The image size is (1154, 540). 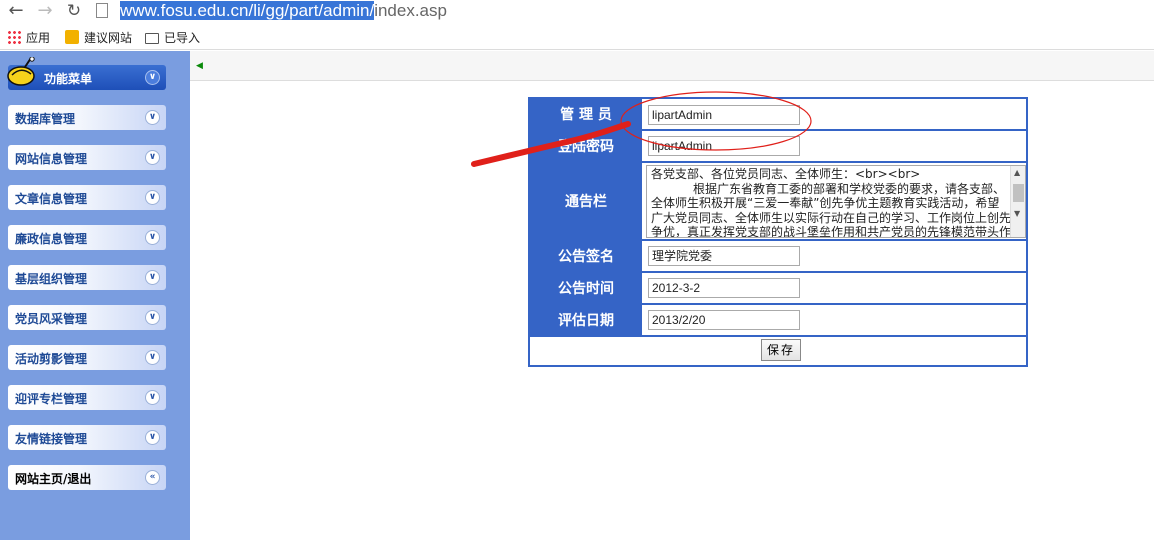 I want to click on bookmark-imported: 已导入, so click(x=172, y=38).